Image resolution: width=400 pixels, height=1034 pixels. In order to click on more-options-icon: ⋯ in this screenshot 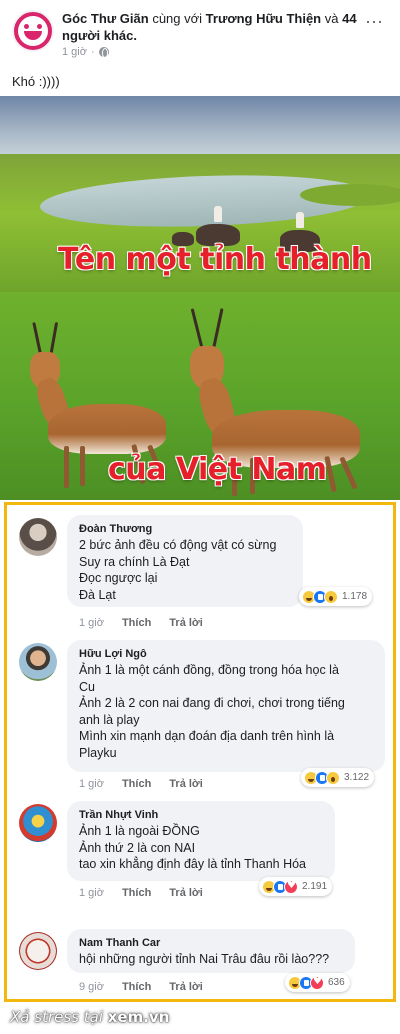, I will do `click(374, 22)`.